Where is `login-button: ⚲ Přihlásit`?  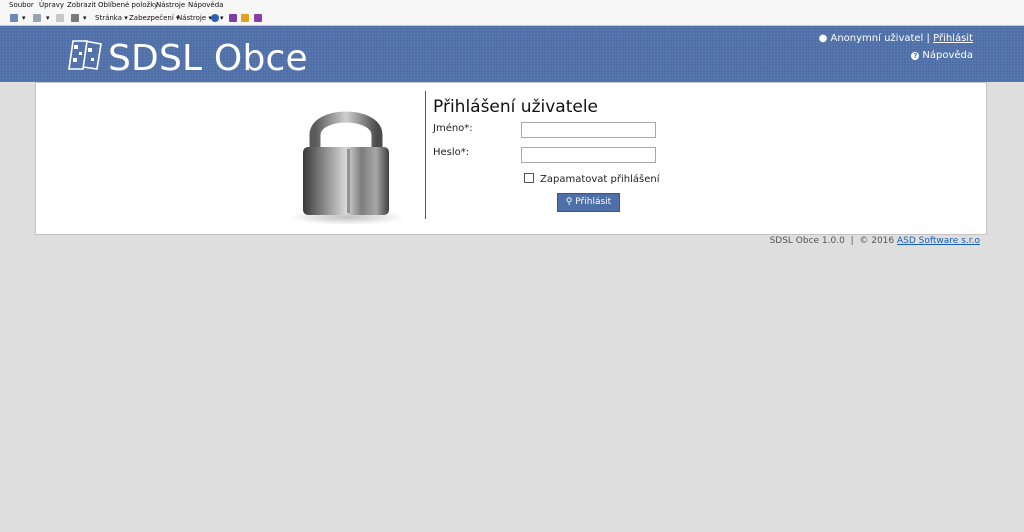
login-button: ⚲ Přihlásit is located at coordinates (588, 202).